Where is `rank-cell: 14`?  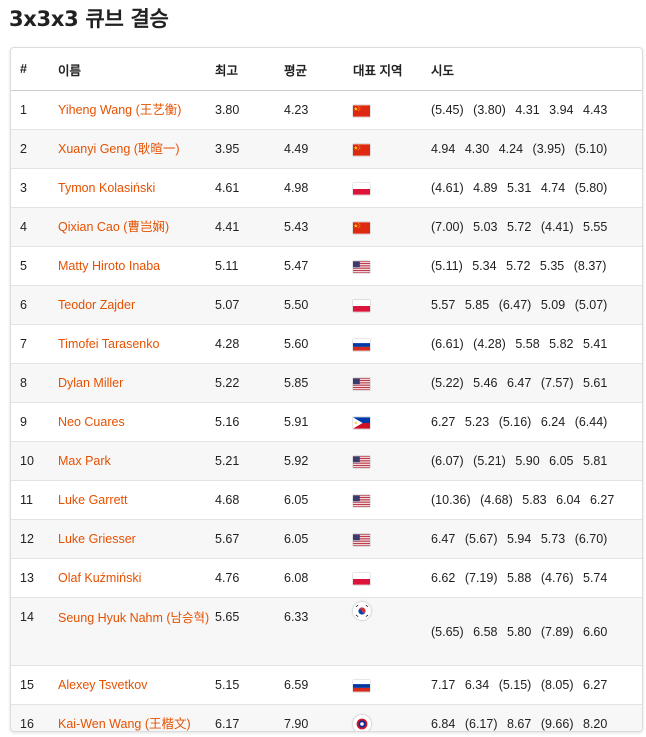 rank-cell: 14 is located at coordinates (34, 631).